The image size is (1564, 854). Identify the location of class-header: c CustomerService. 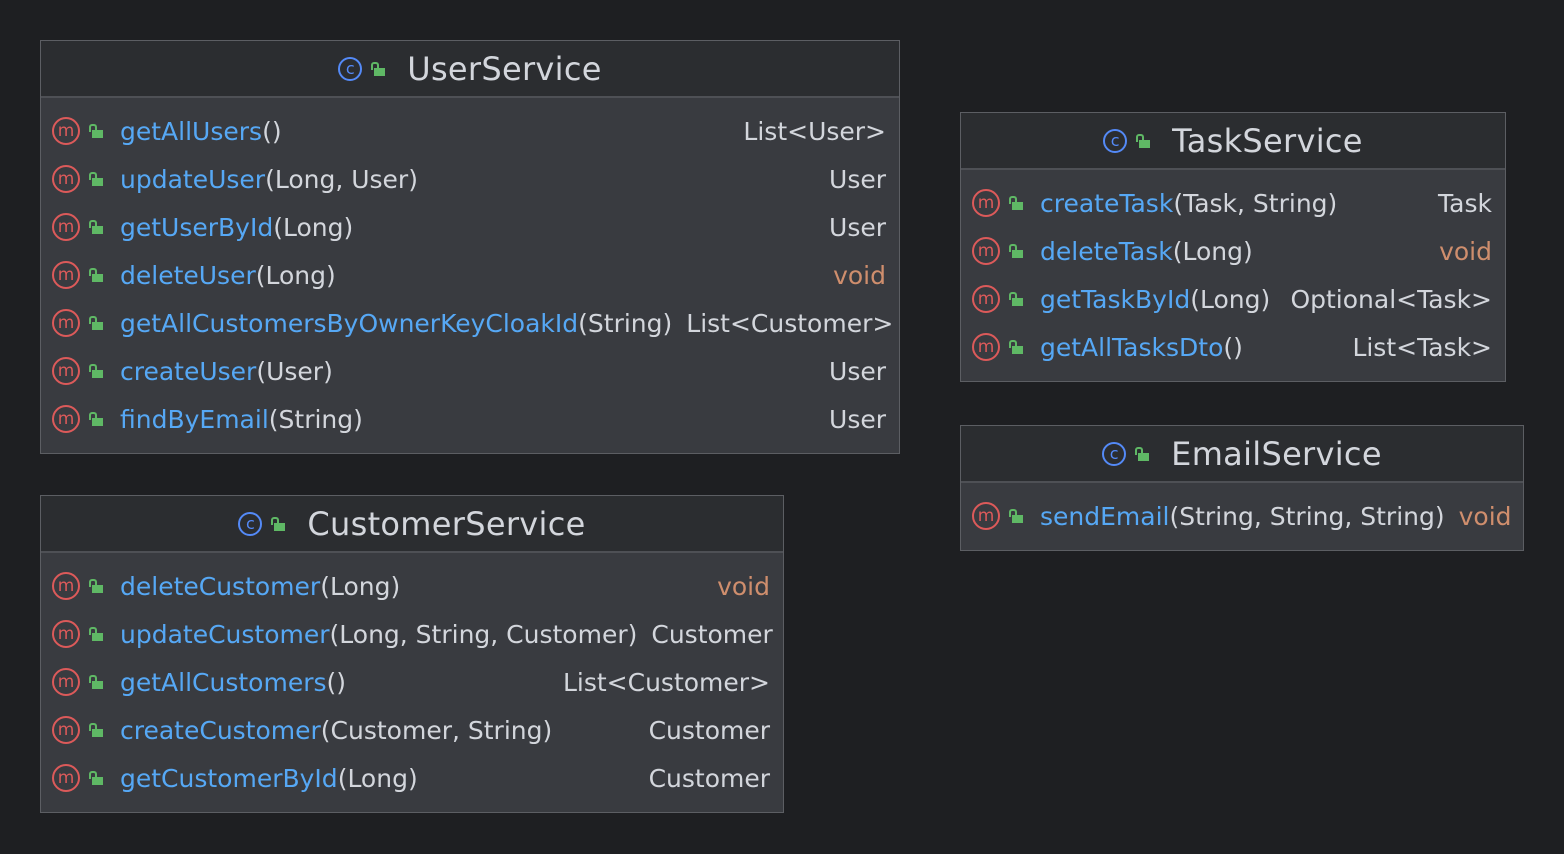
(412, 524).